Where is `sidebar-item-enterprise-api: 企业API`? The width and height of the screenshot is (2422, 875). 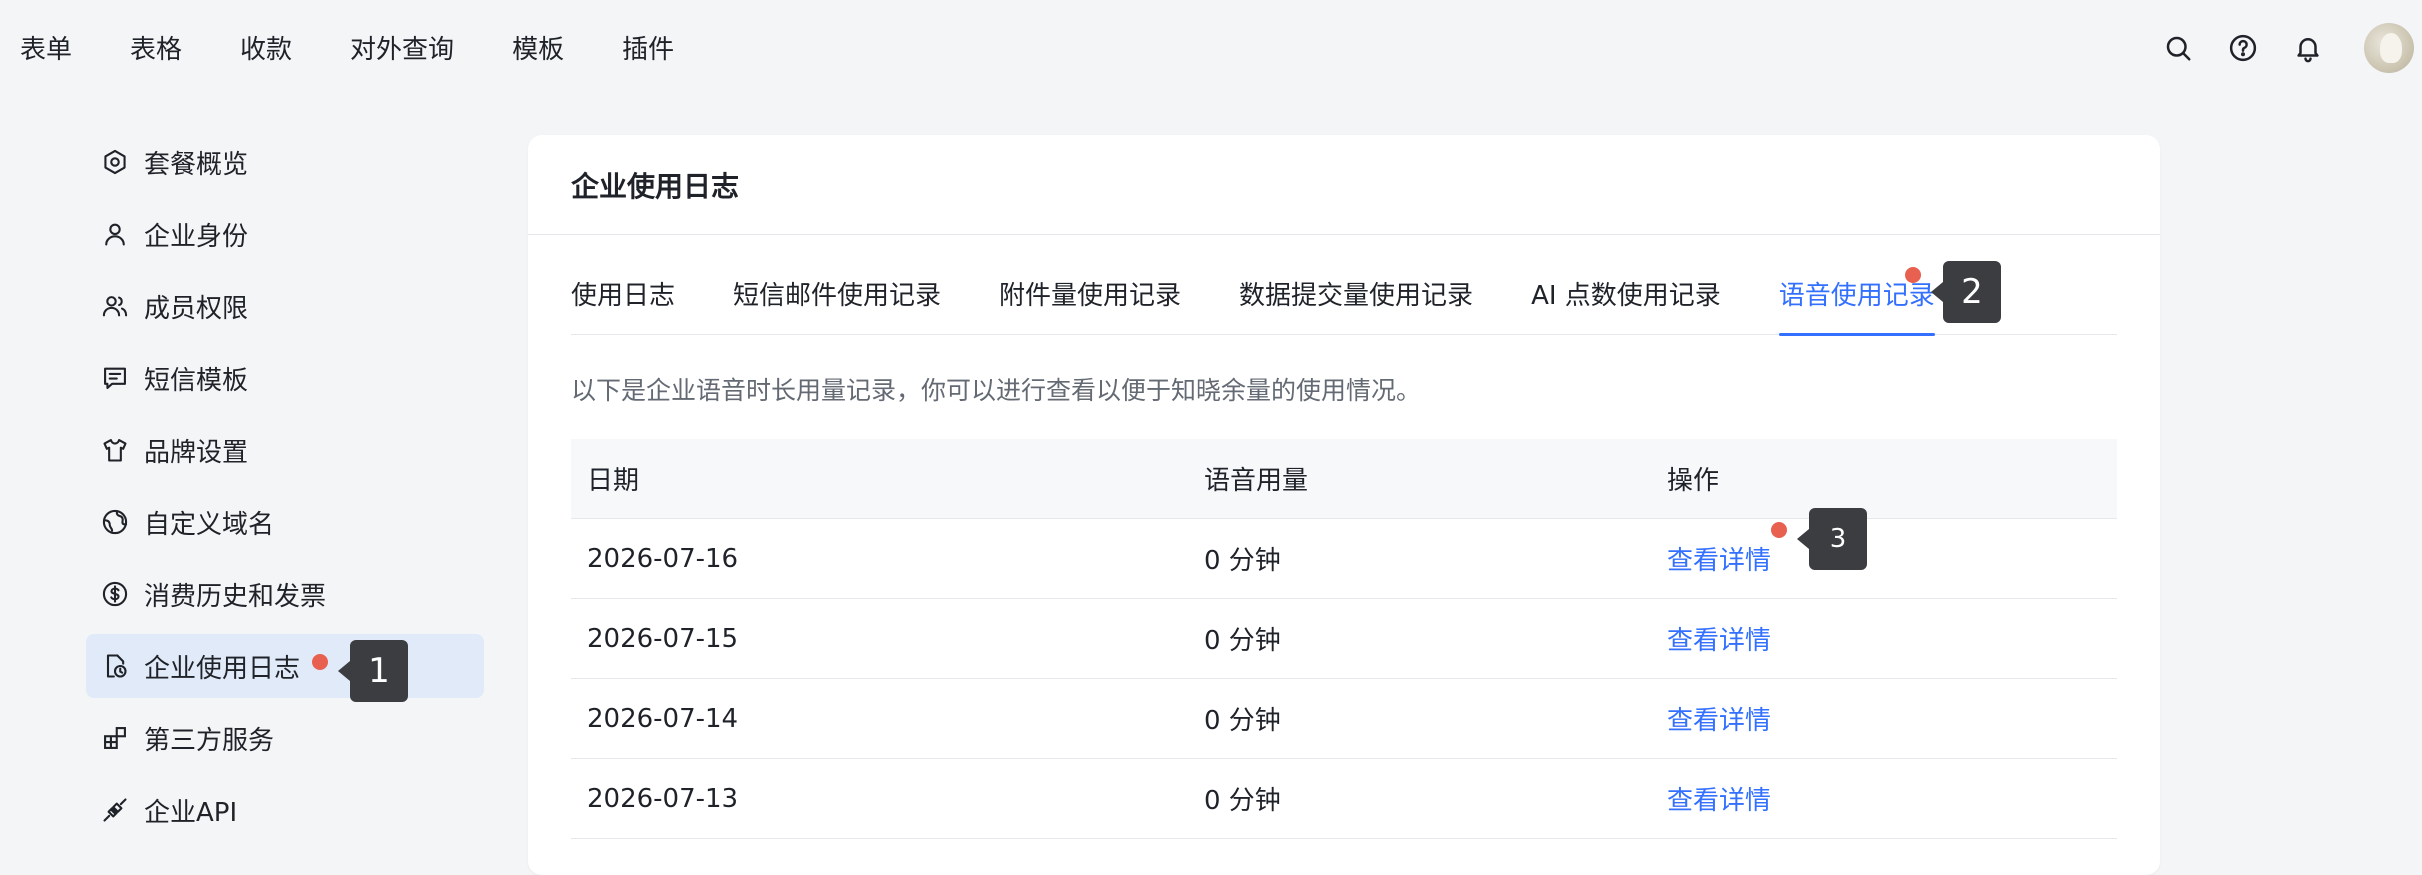
sidebar-item-enterprise-api: 企业API is located at coordinates (285, 810).